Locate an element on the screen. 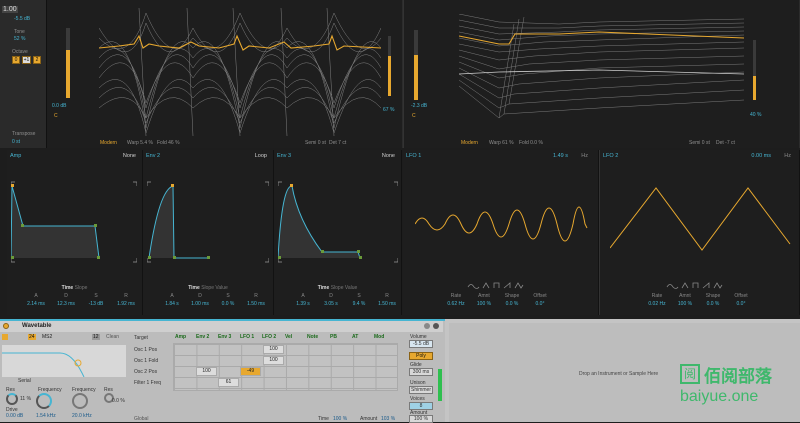 The width and height of the screenshot is (800, 423). zoom-readout: 1.00 is located at coordinates (10, 9).